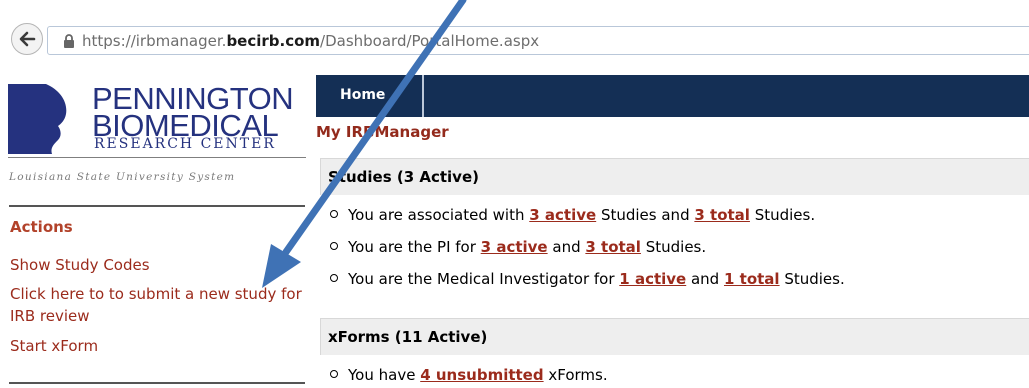  Describe the element at coordinates (613, 247) in the screenshot. I see `pi-total-link: 3 total` at that location.